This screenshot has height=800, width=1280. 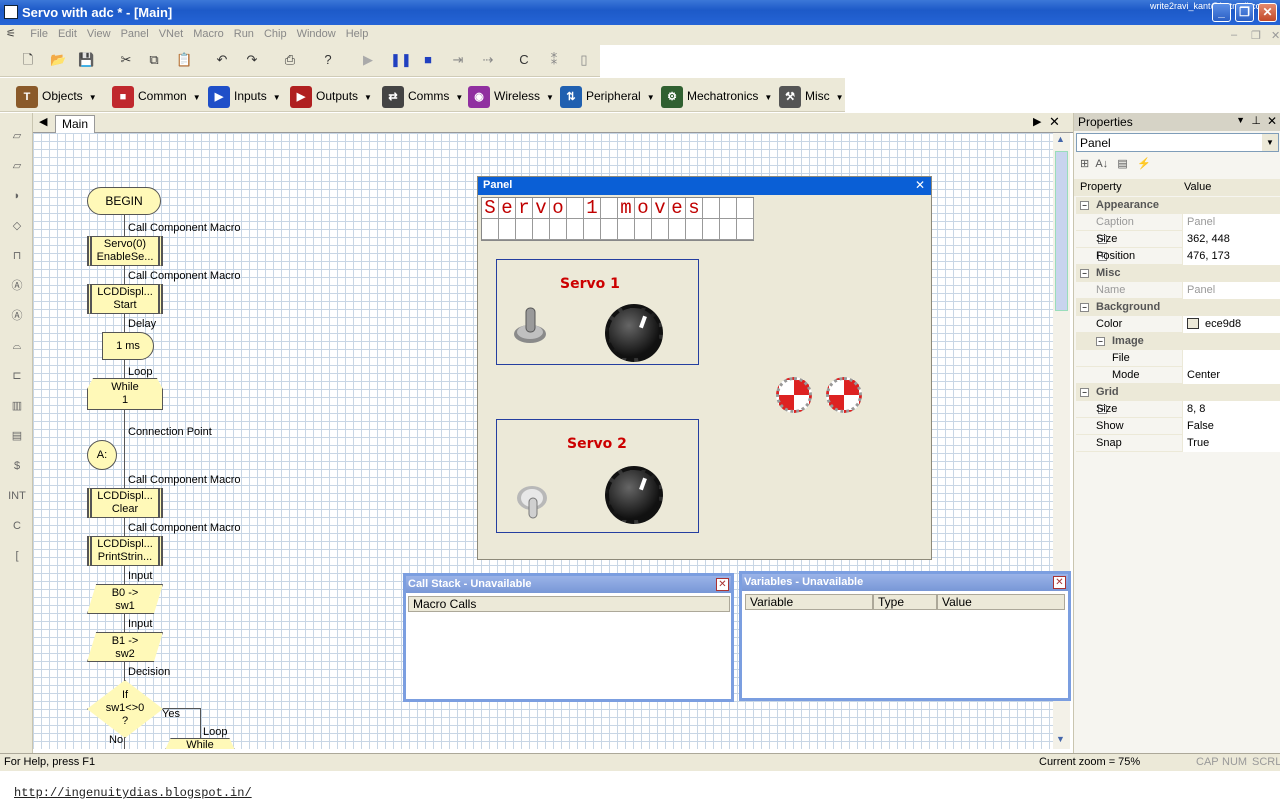 What do you see at coordinates (524, 60) in the screenshot?
I see `compile-c-icon: C` at bounding box center [524, 60].